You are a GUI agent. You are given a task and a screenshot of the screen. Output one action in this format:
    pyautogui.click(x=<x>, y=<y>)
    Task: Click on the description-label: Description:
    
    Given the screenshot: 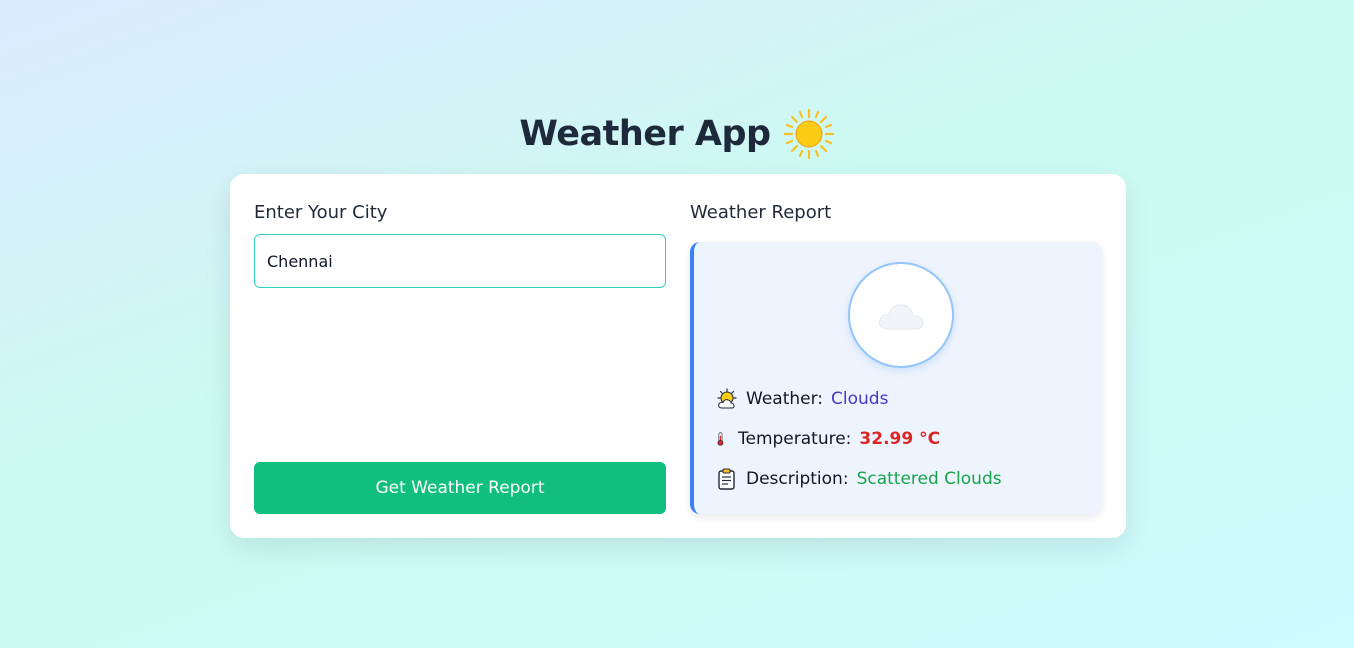 What is the action you would take?
    pyautogui.click(x=797, y=479)
    